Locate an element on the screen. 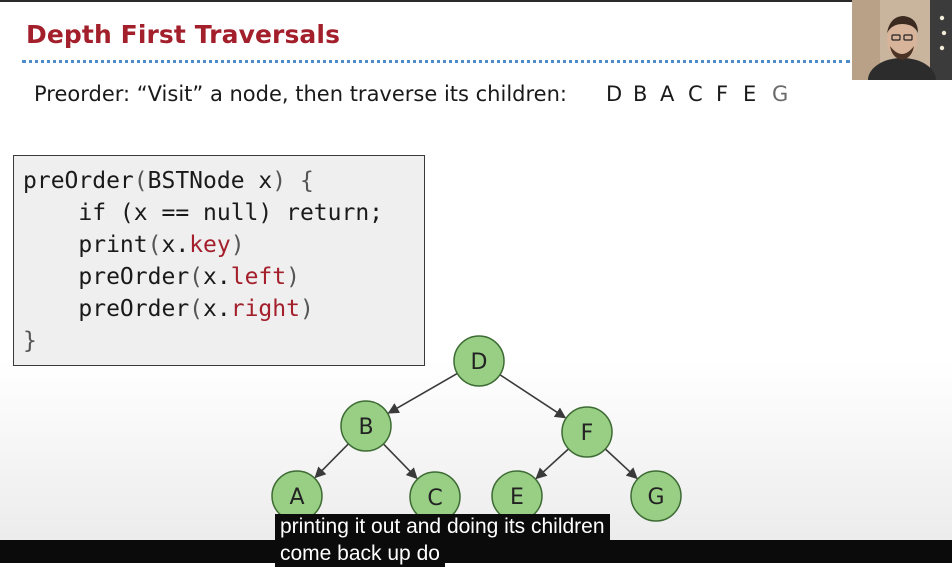 The image size is (952, 567). tree-edge-F-G is located at coordinates (621, 464).